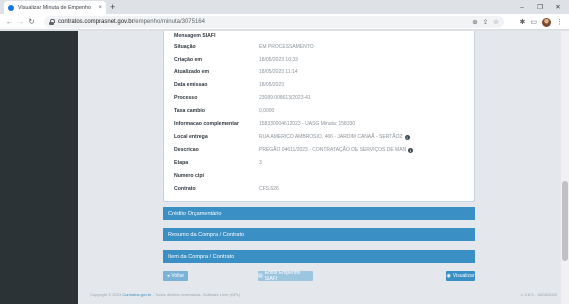 The width and height of the screenshot is (569, 304). What do you see at coordinates (319, 176) in the screenshot?
I see `detail-row: Numero cipi` at bounding box center [319, 176].